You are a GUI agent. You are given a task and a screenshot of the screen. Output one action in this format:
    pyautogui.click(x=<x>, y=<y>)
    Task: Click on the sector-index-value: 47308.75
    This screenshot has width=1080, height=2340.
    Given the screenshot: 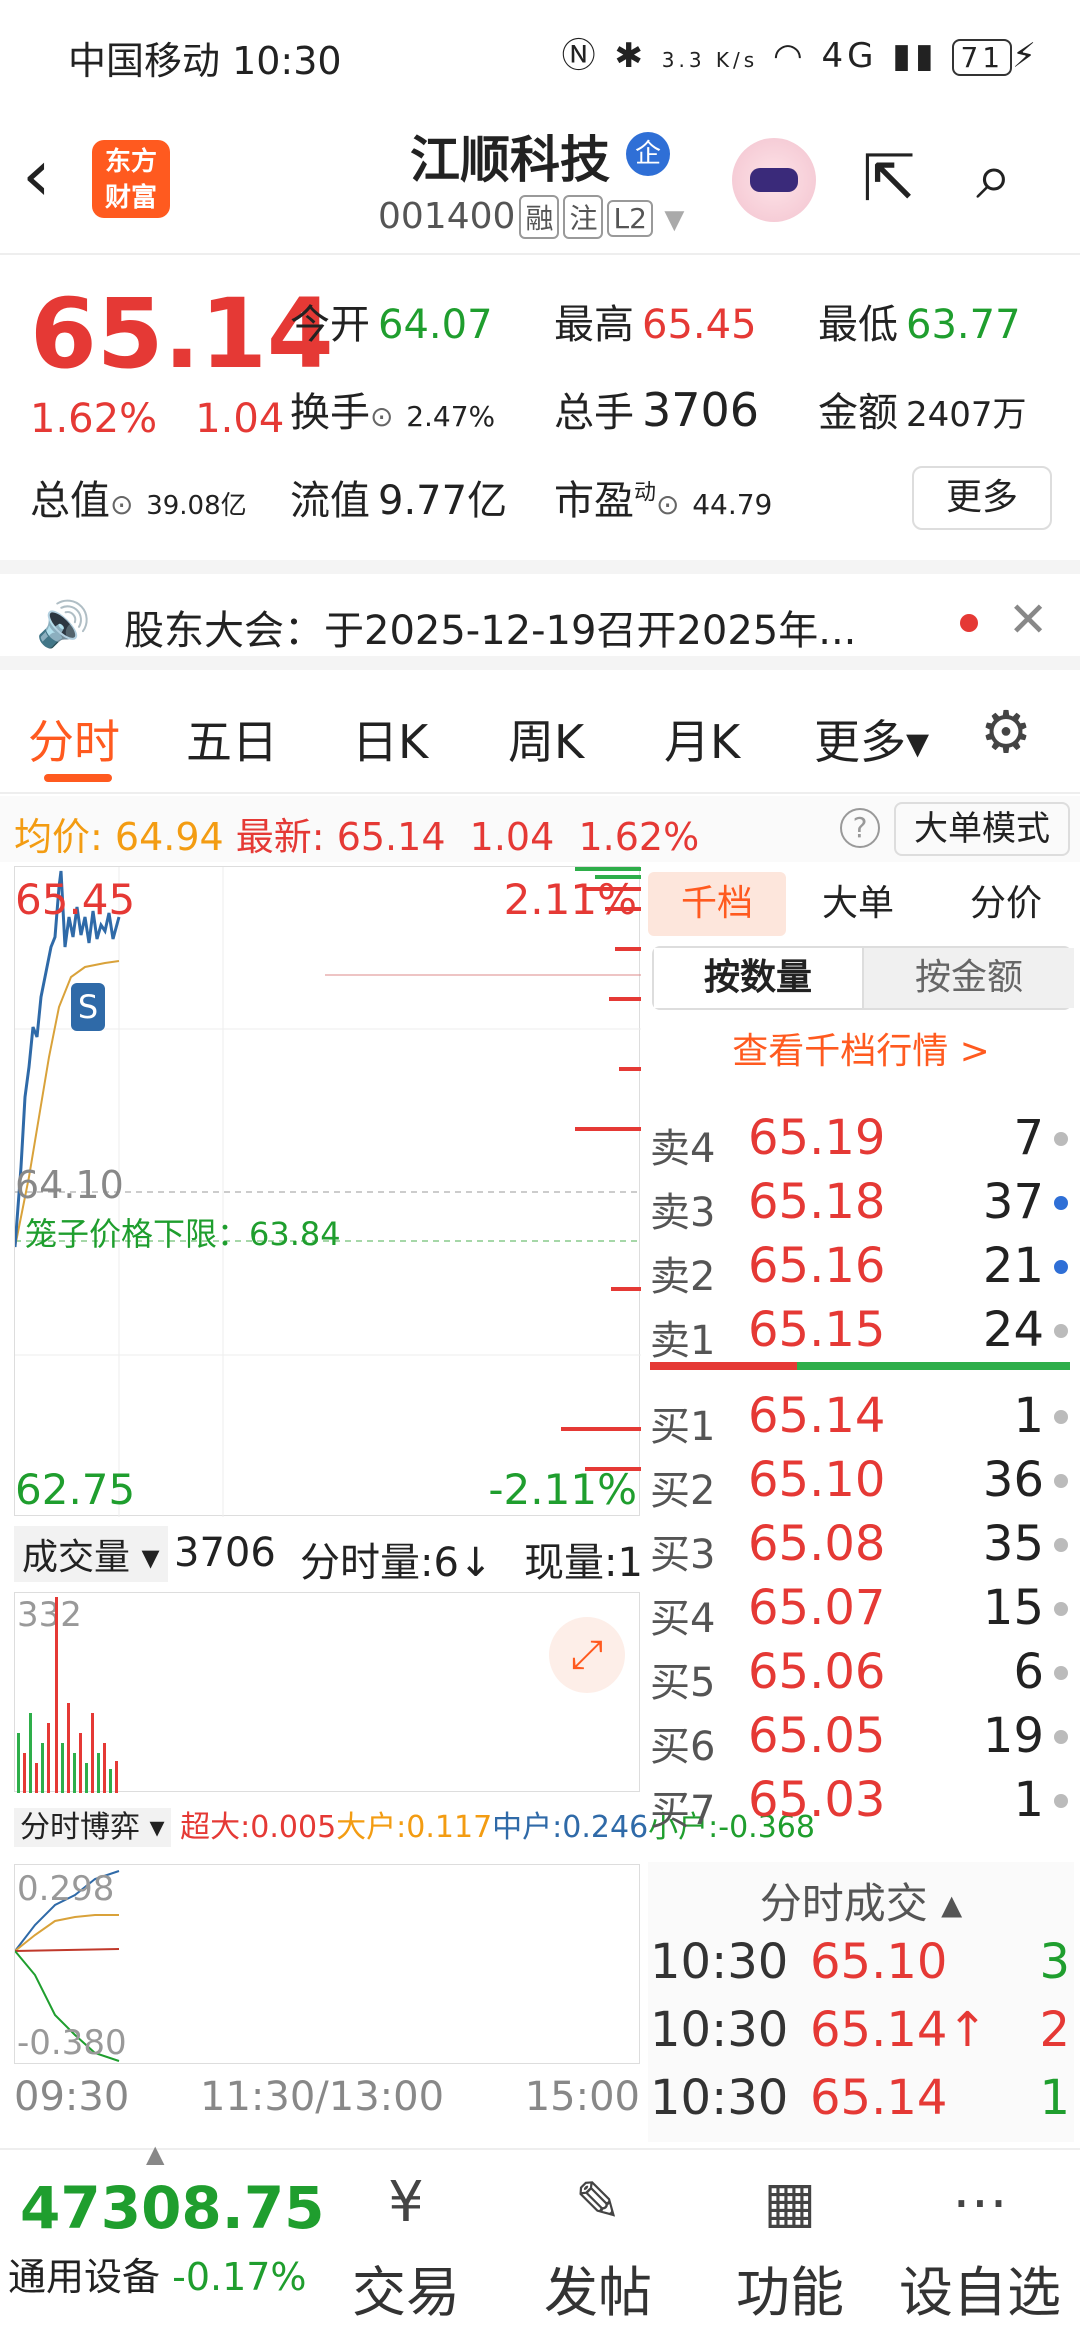 What is the action you would take?
    pyautogui.click(x=172, y=2208)
    